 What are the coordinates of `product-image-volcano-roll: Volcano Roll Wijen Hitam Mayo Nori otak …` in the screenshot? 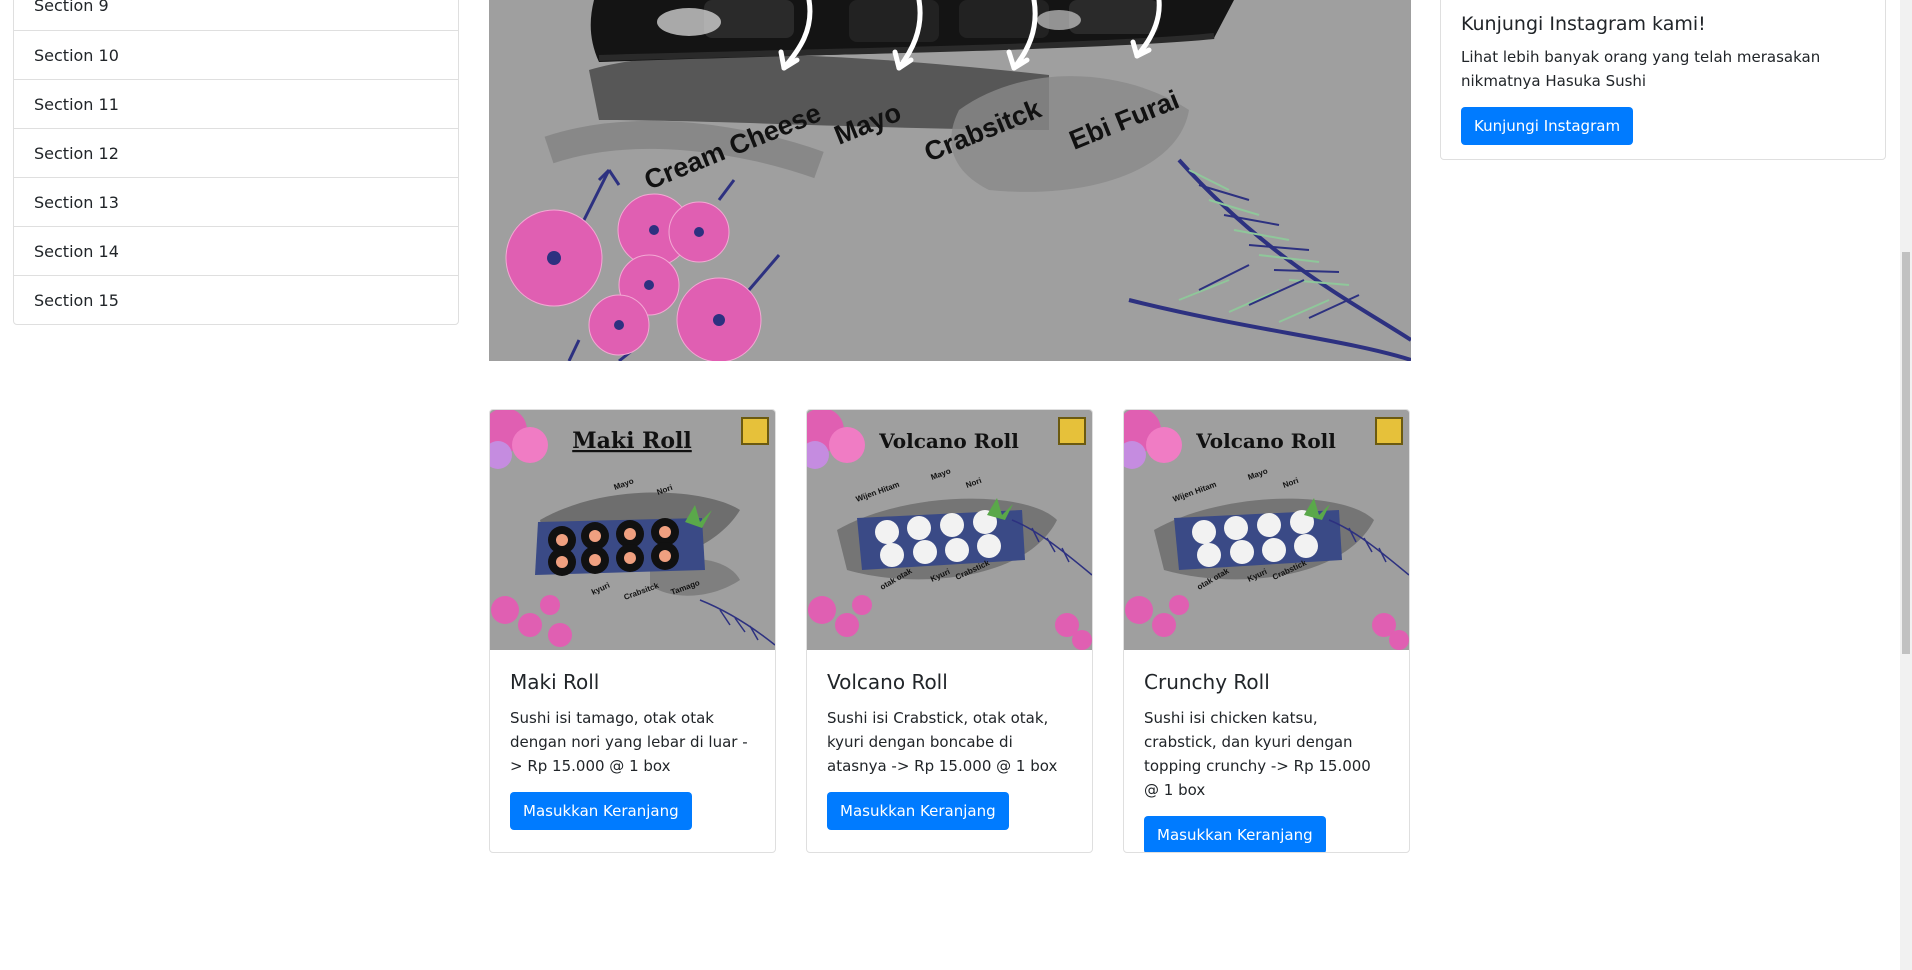 It's located at (949, 530).